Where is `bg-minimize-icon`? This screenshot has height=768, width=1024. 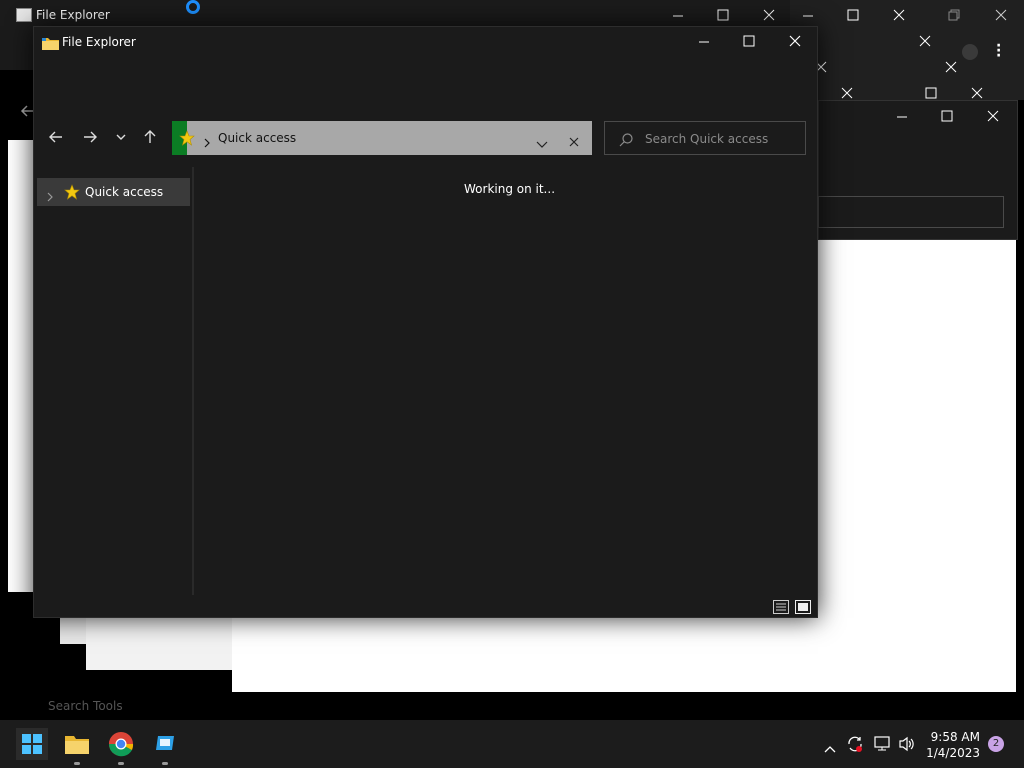 bg-minimize-icon is located at coordinates (678, 16).